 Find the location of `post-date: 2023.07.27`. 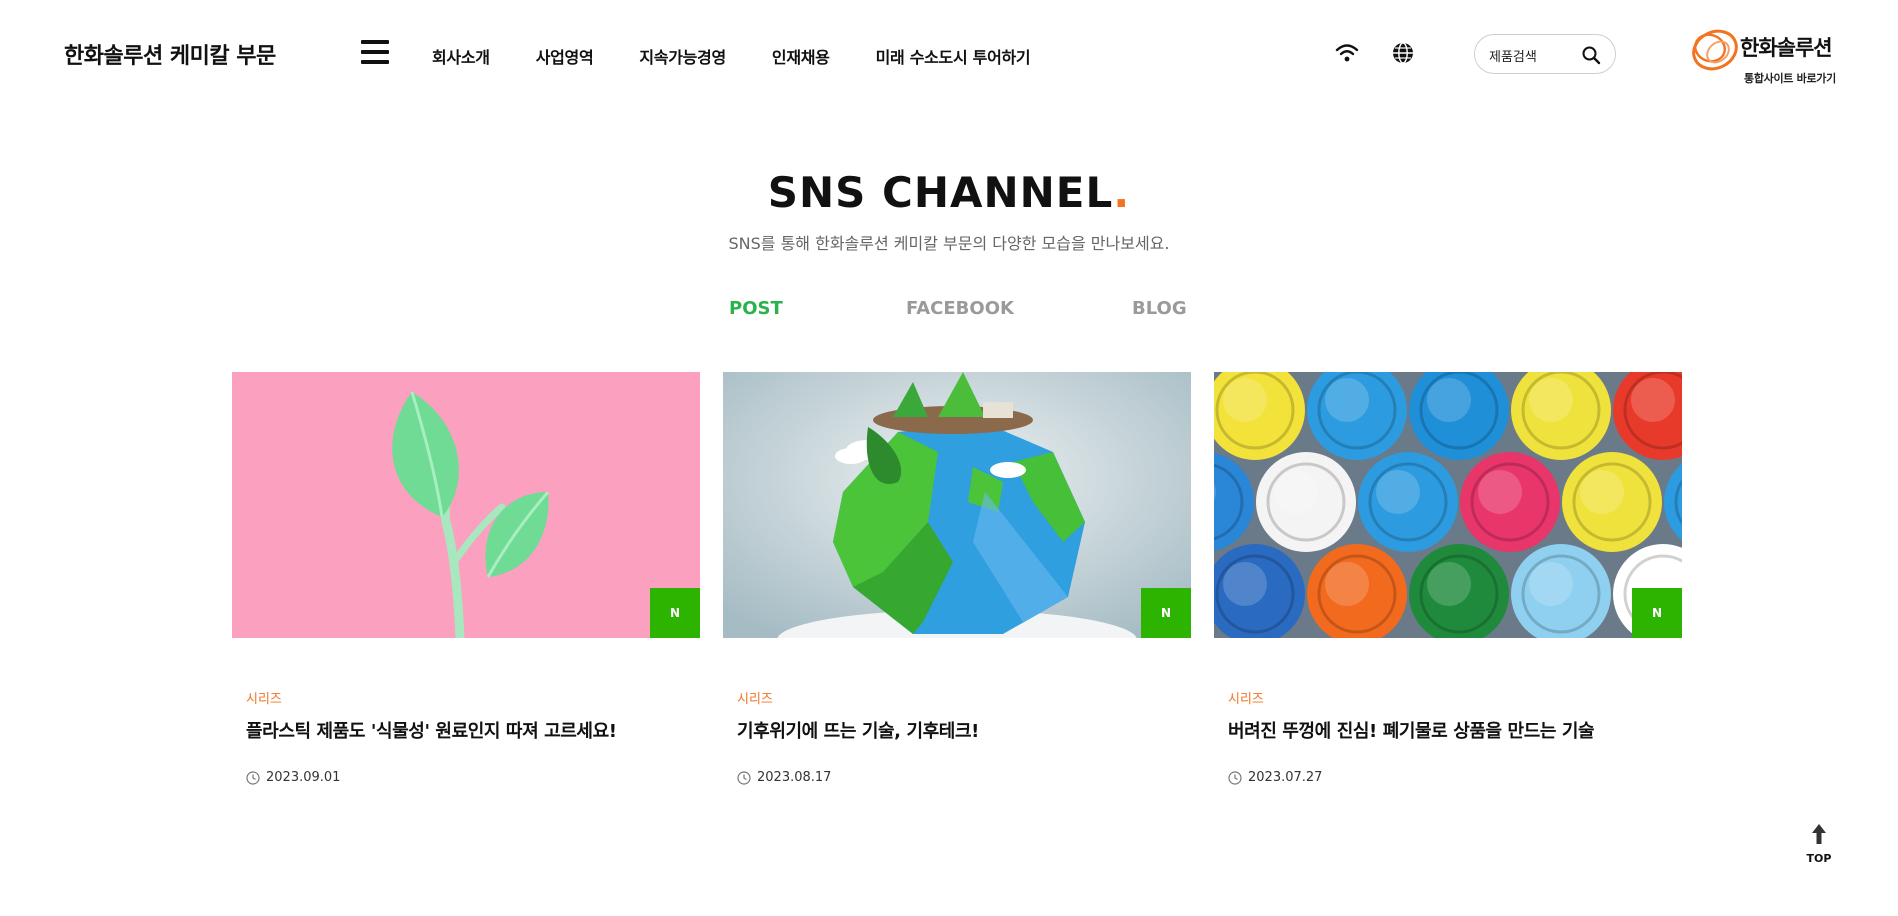

post-date: 2023.07.27 is located at coordinates (1275, 777).